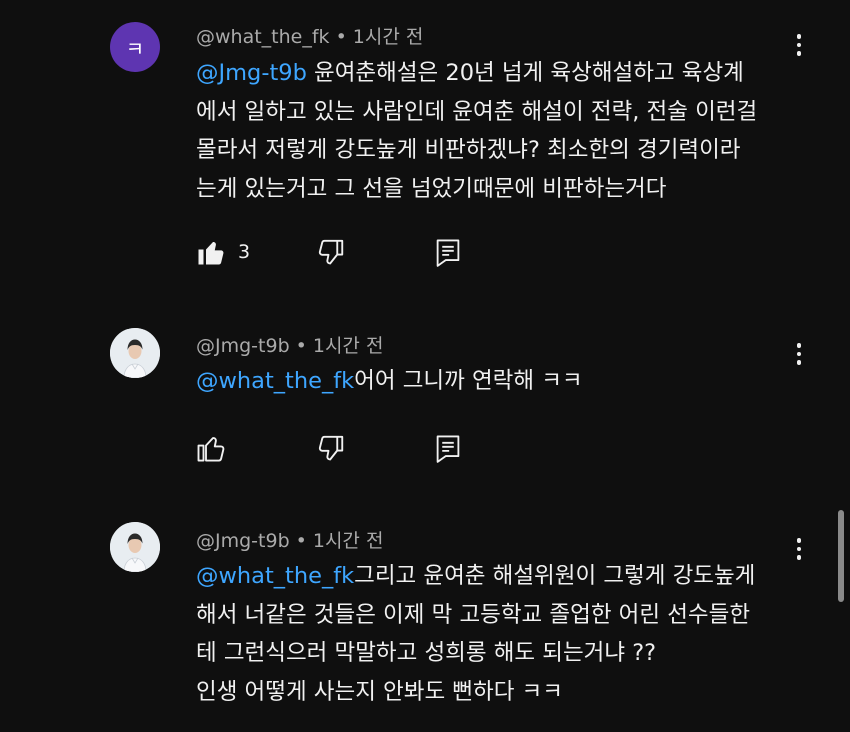 This screenshot has height=732, width=850. I want to click on comment-actions: 3, so click(329, 252).